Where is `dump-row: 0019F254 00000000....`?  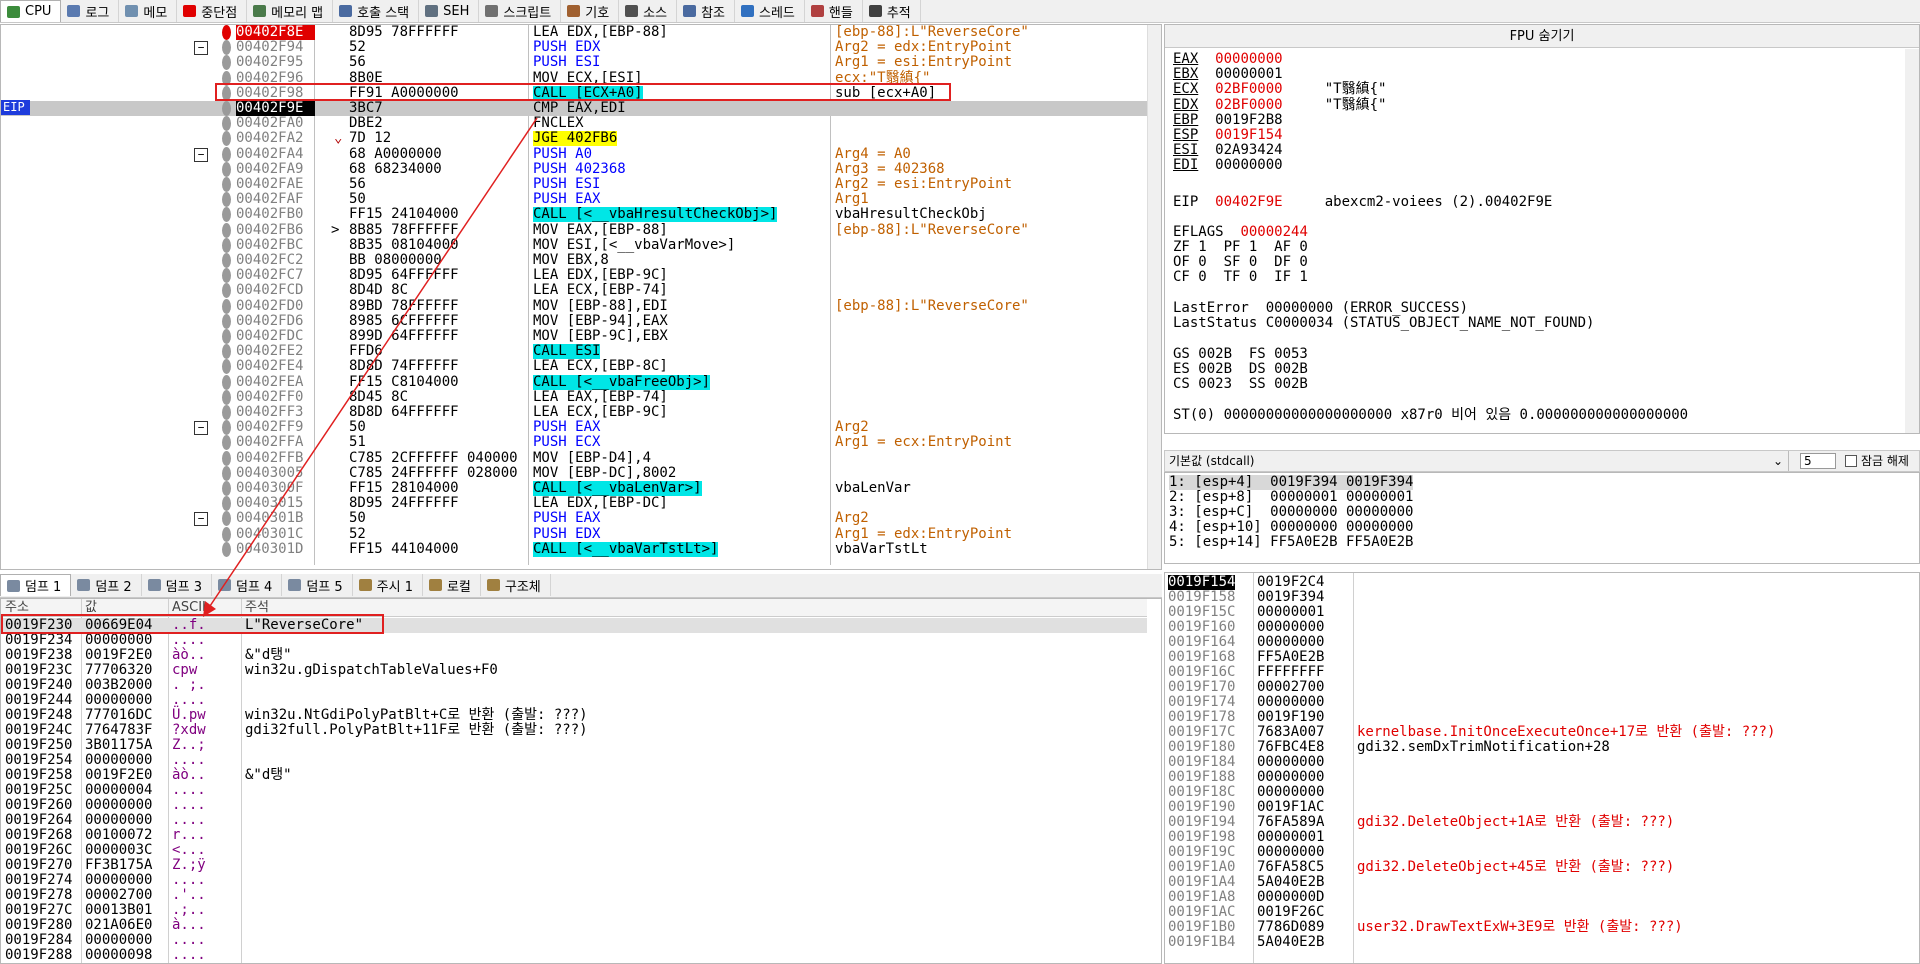
dump-row: 0019F254 00000000.... is located at coordinates (574, 760).